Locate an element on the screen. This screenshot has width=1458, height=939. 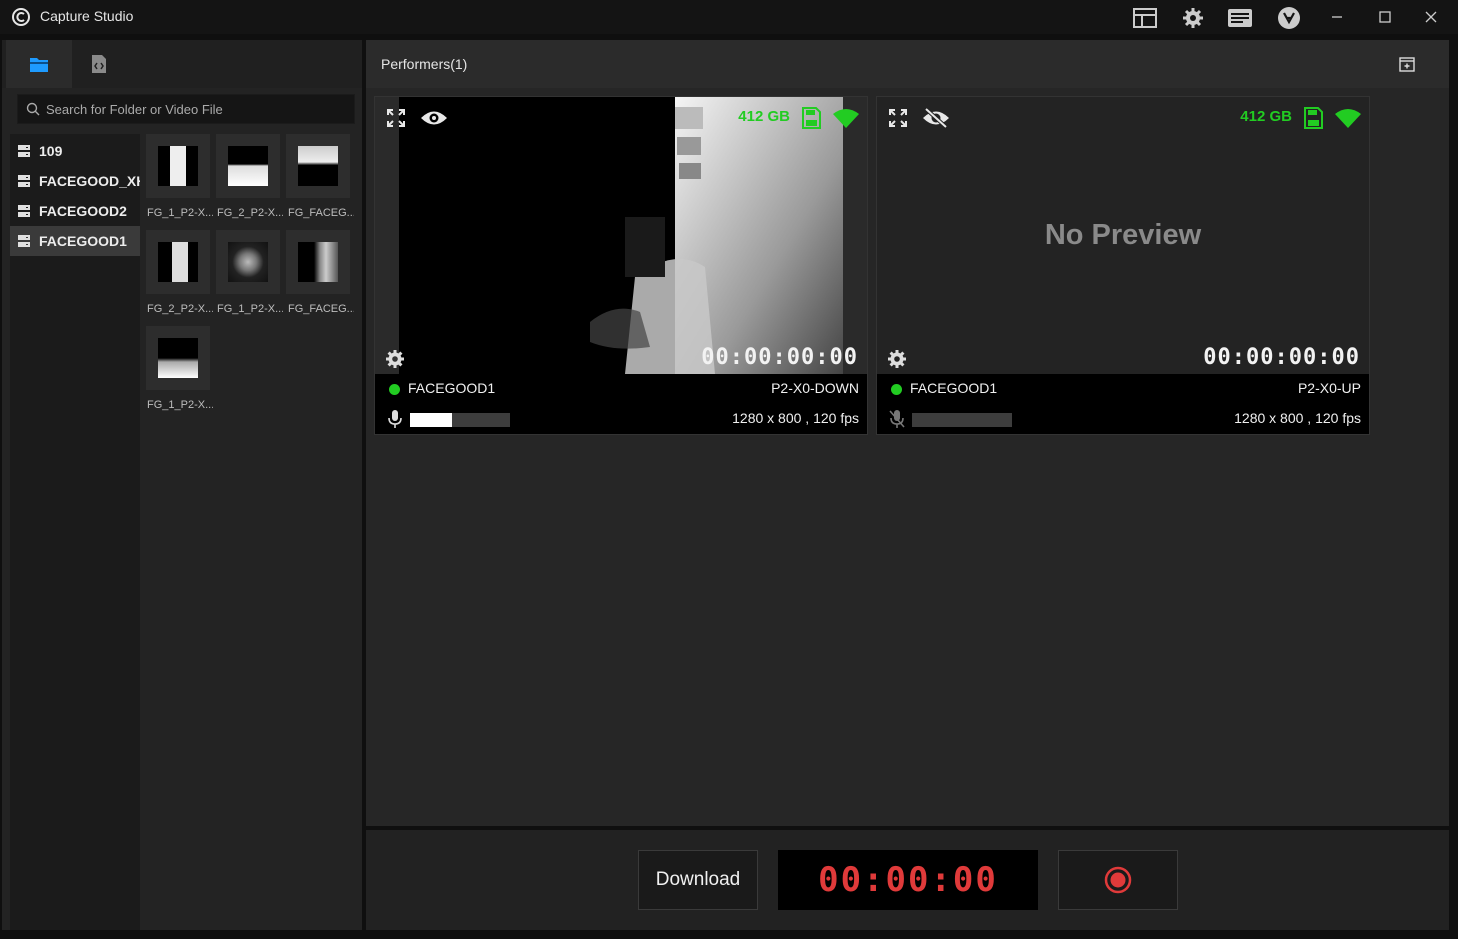
camera-name: P2-X0-UP is located at coordinates (1329, 388).